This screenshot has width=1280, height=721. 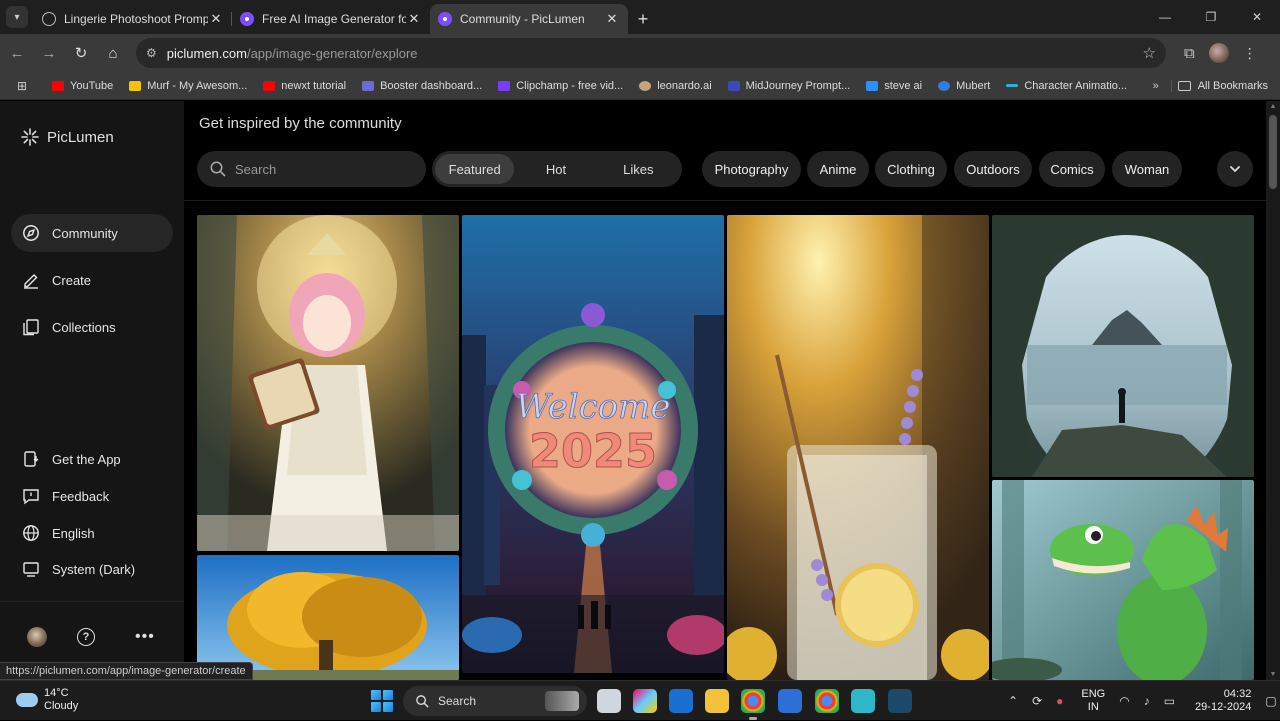 I want to click on weather-condition: Cloudy, so click(x=61, y=706).